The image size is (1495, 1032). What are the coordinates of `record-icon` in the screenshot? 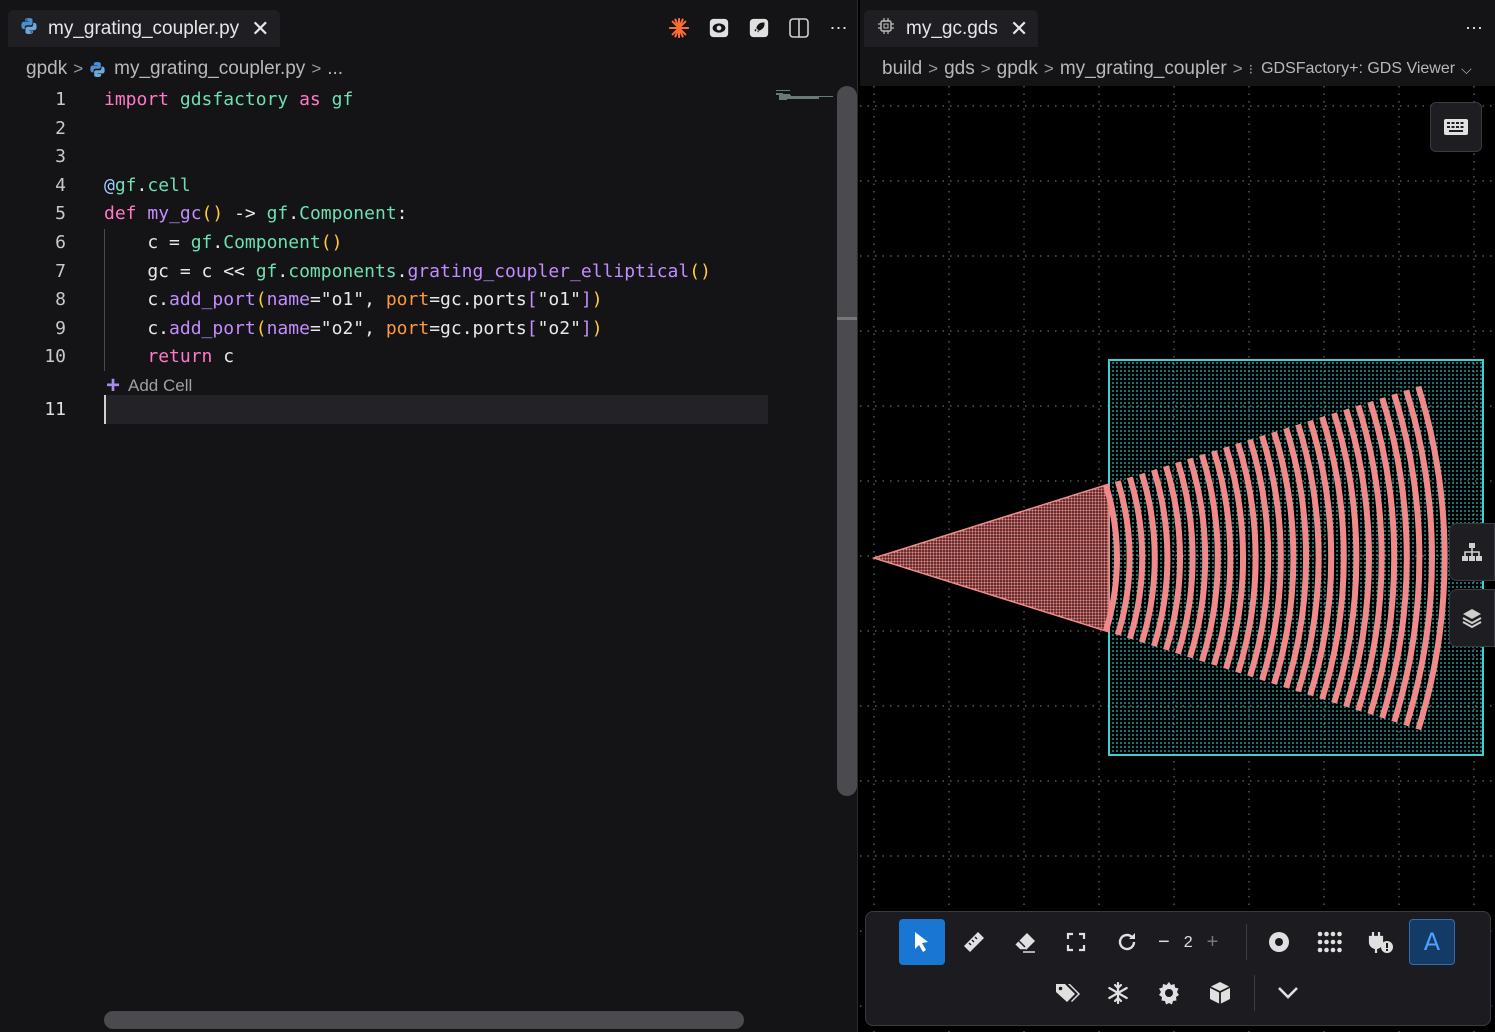 It's located at (1279, 942).